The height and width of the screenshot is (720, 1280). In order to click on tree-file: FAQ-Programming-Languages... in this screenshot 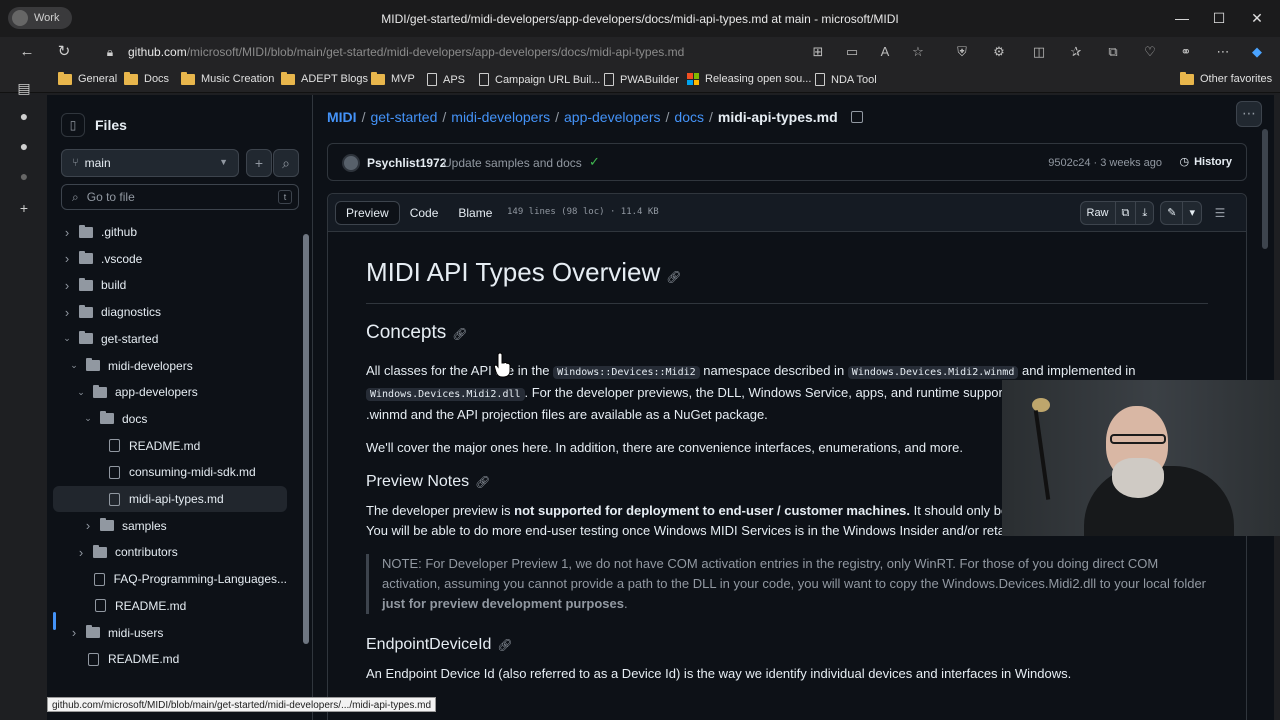, I will do `click(170, 579)`.